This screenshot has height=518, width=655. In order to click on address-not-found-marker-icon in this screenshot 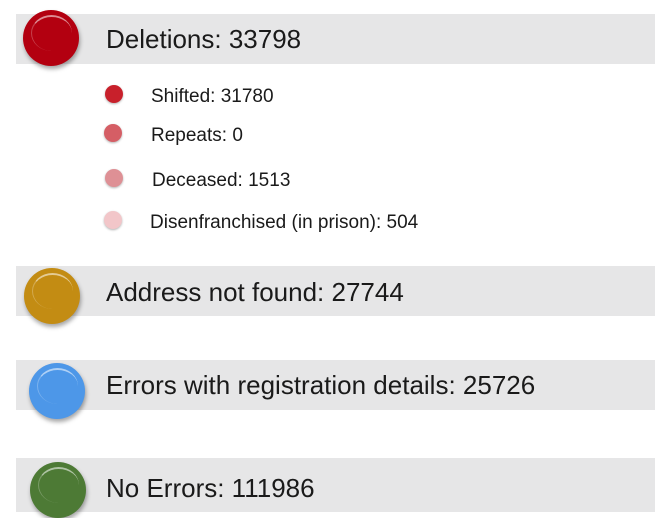, I will do `click(52, 296)`.